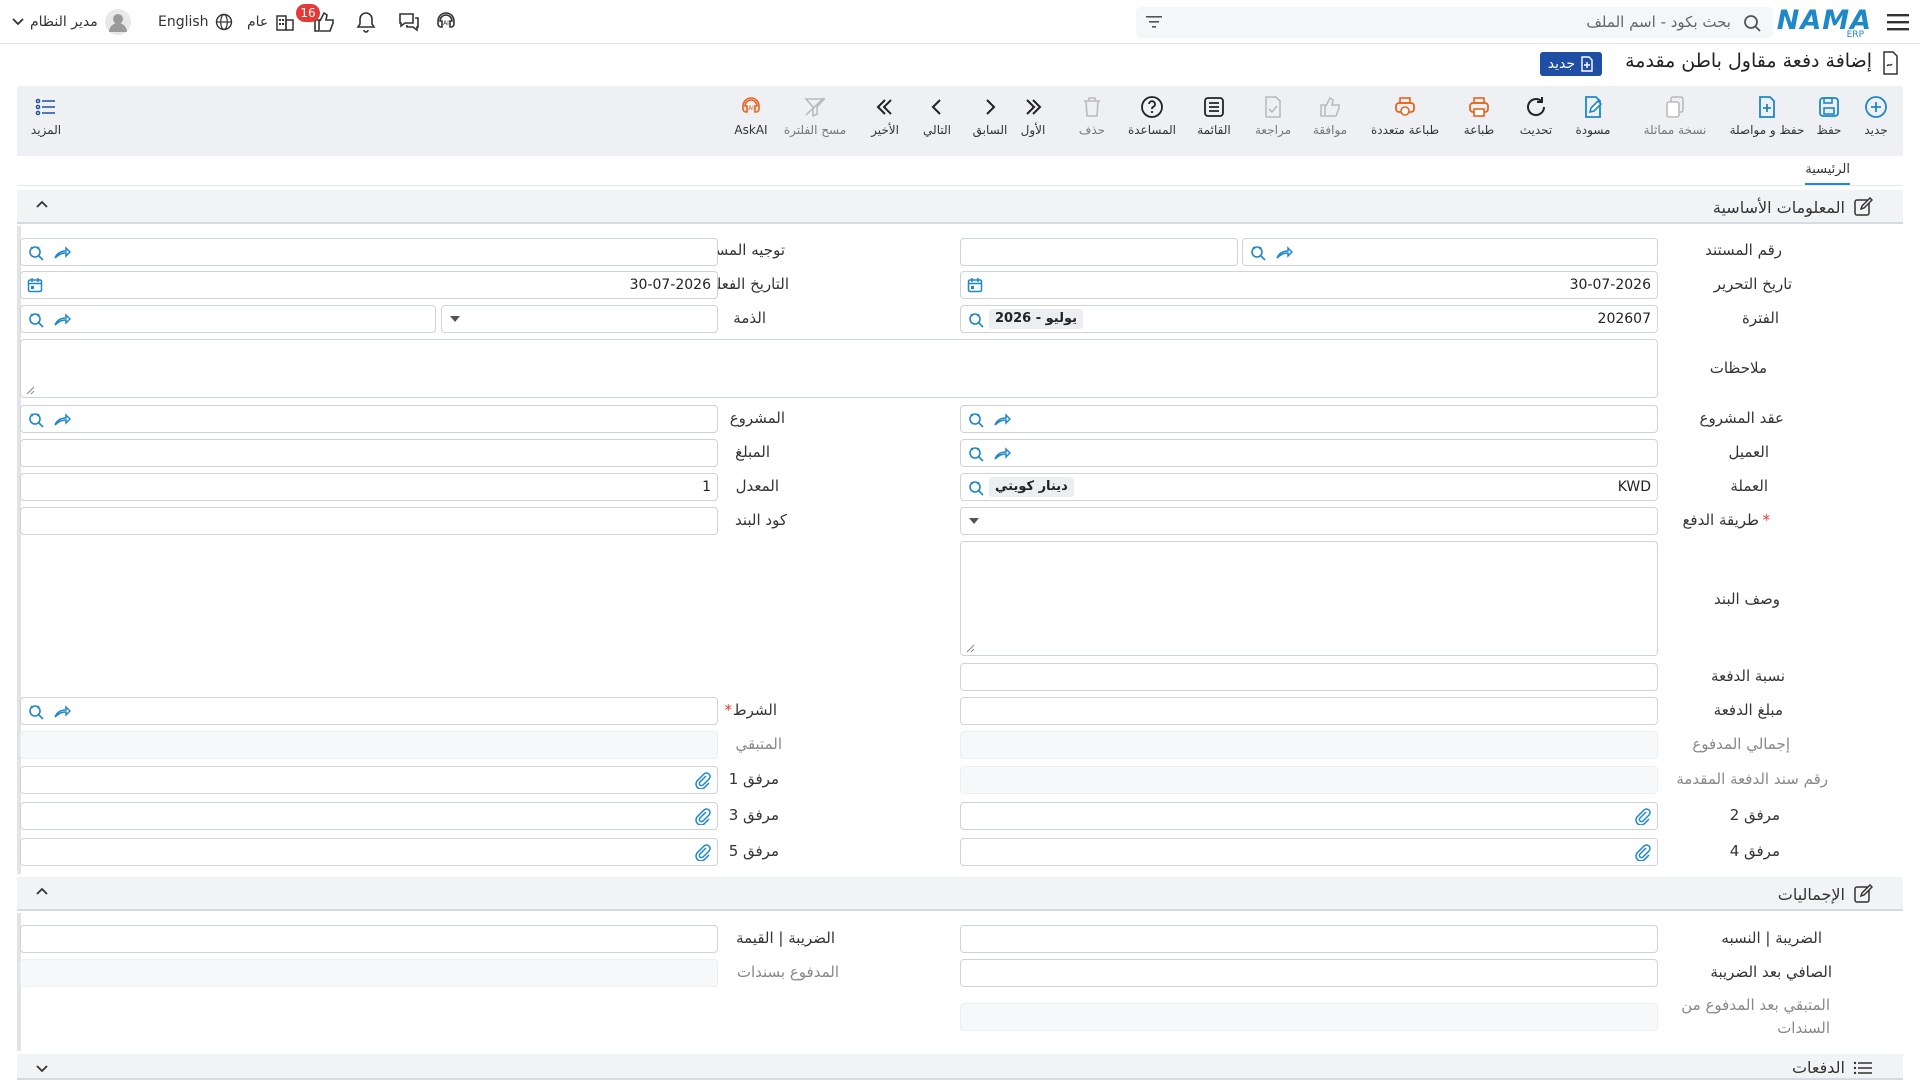 This screenshot has width=1920, height=1080. What do you see at coordinates (815, 116) in the screenshot?
I see `clear-filter-button: مسح الفلترة` at bounding box center [815, 116].